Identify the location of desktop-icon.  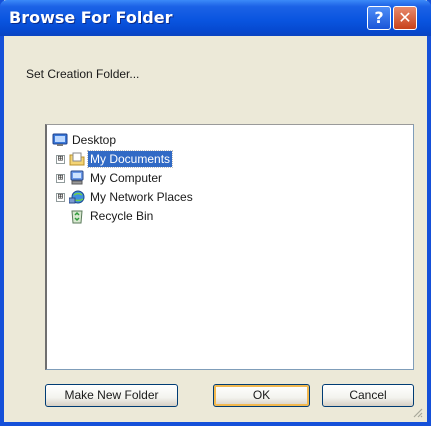
(60, 139).